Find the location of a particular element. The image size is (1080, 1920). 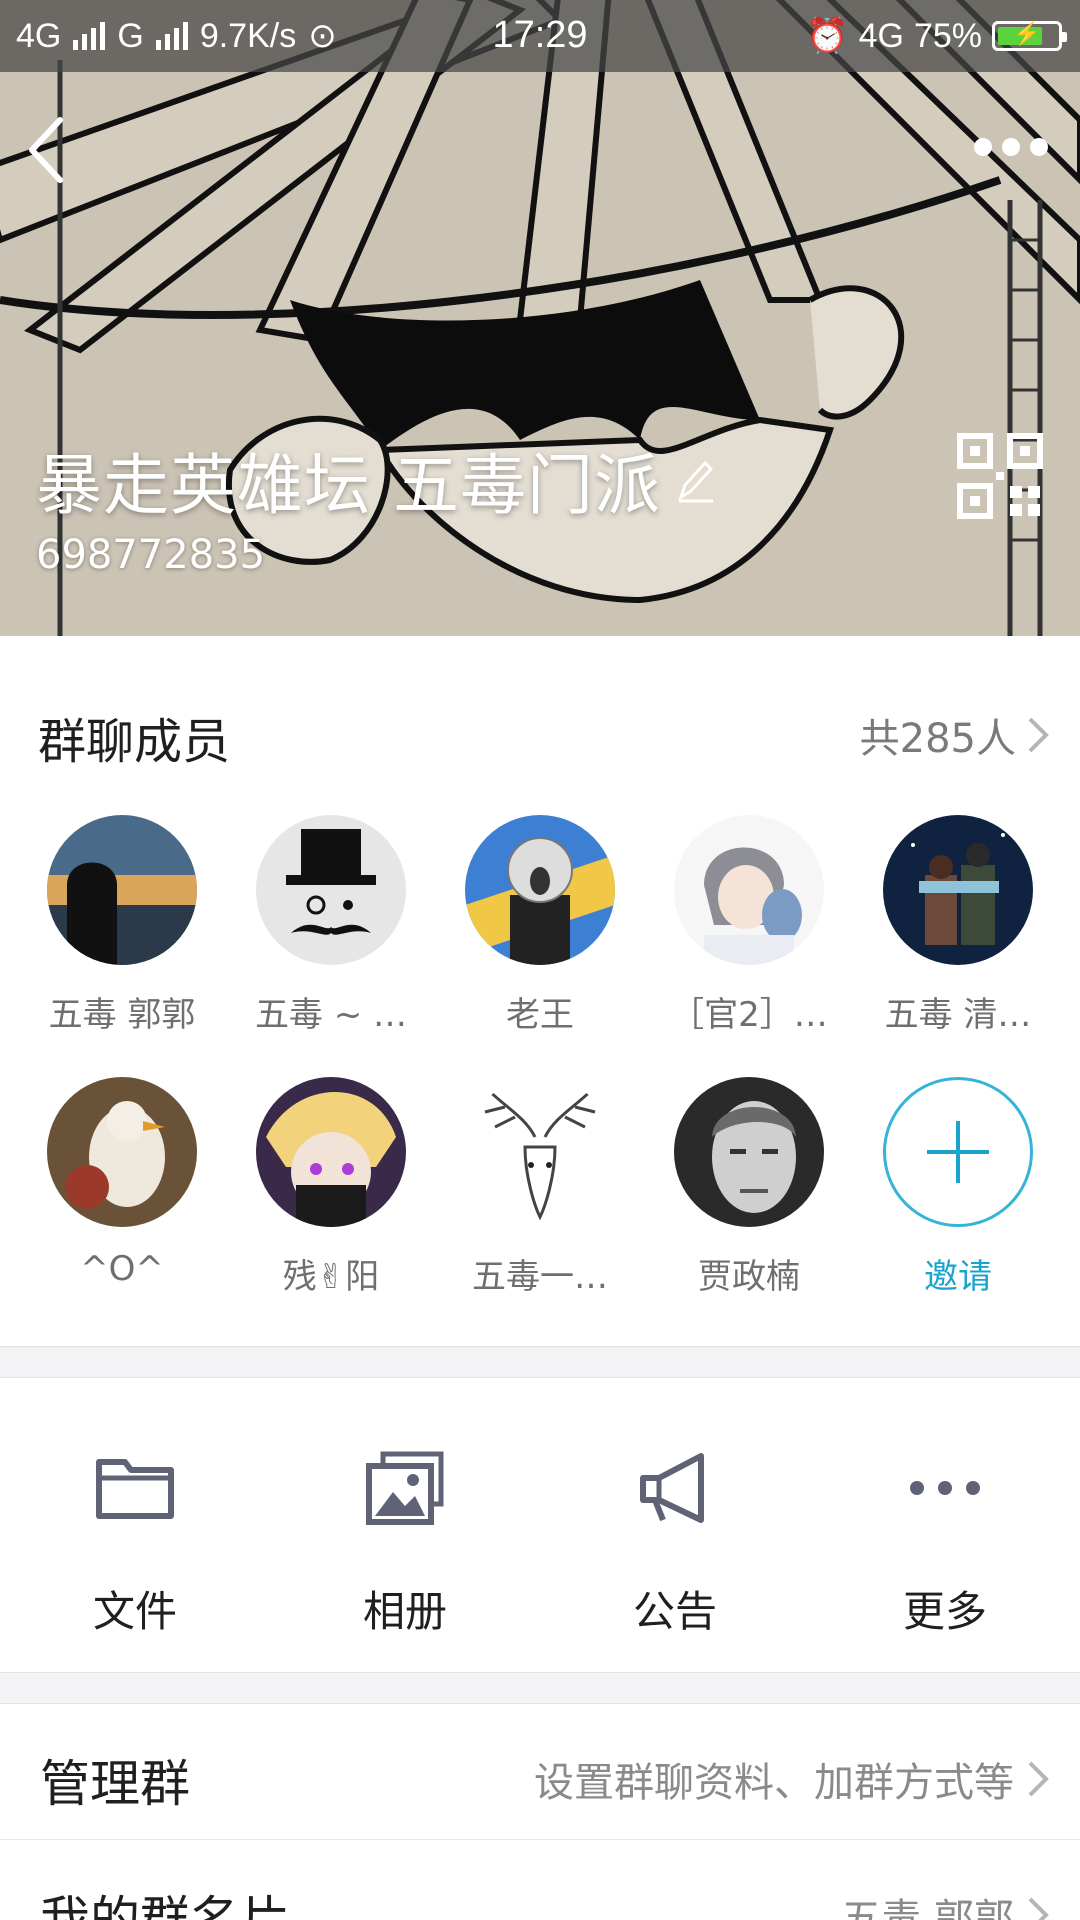

group-name: 暴走英雄坛 五毒门派 is located at coordinates (375, 480).